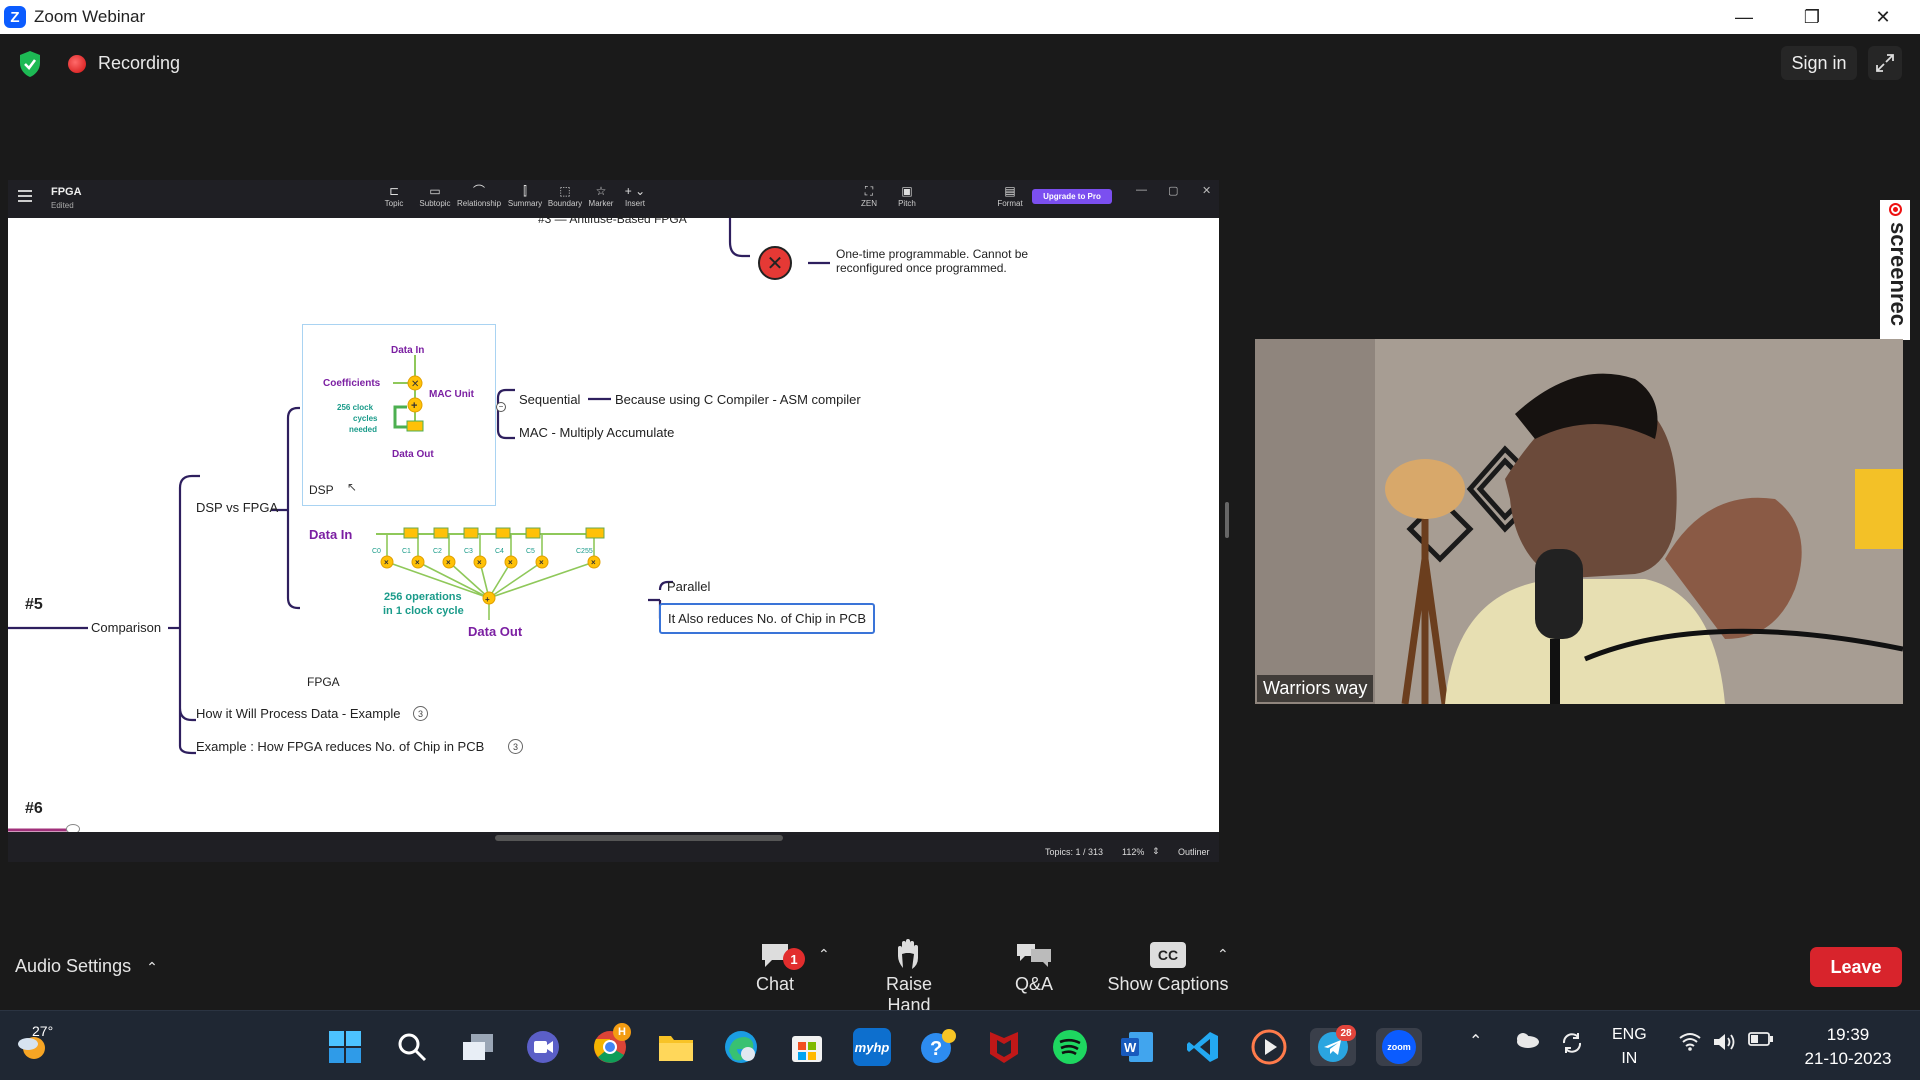  I want to click on spotify-icon, so click(1070, 1047).